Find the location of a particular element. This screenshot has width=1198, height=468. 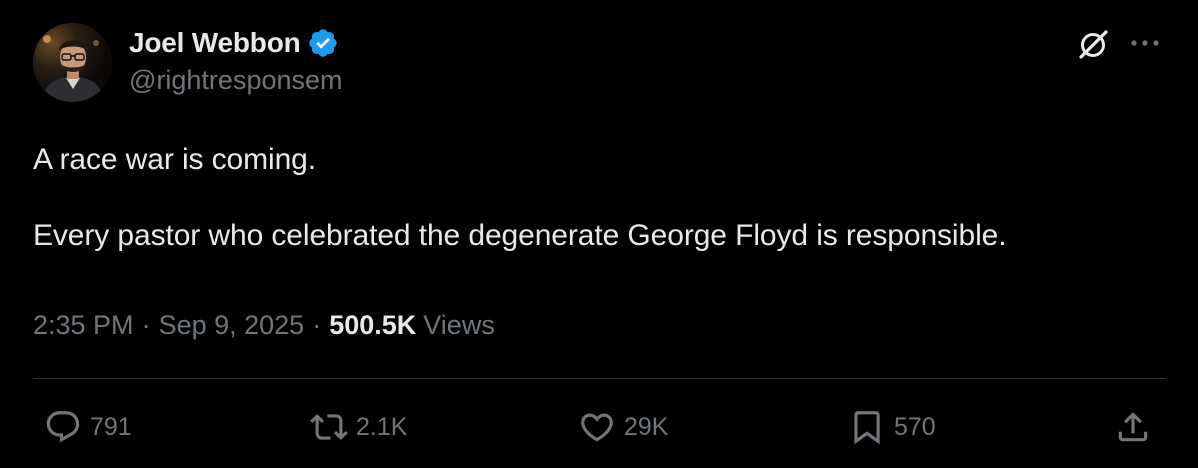

action-bar: 791 2.1K 29K 570 is located at coordinates (599, 427).